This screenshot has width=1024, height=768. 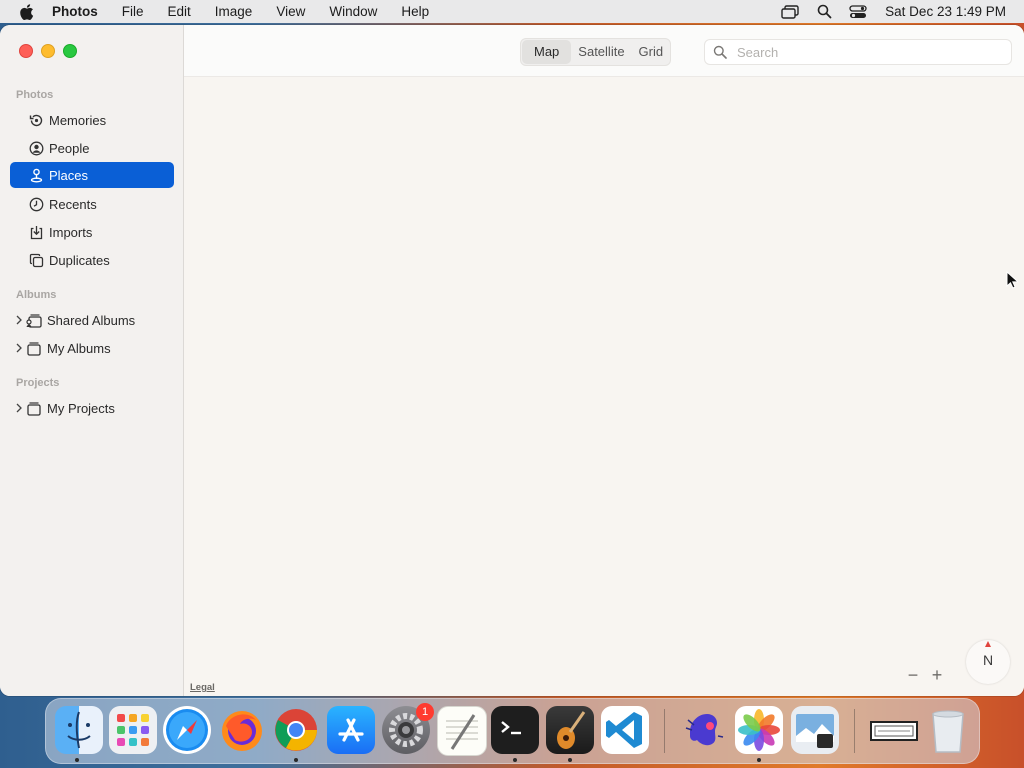 I want to click on close-button, so click(x=26, y=51).